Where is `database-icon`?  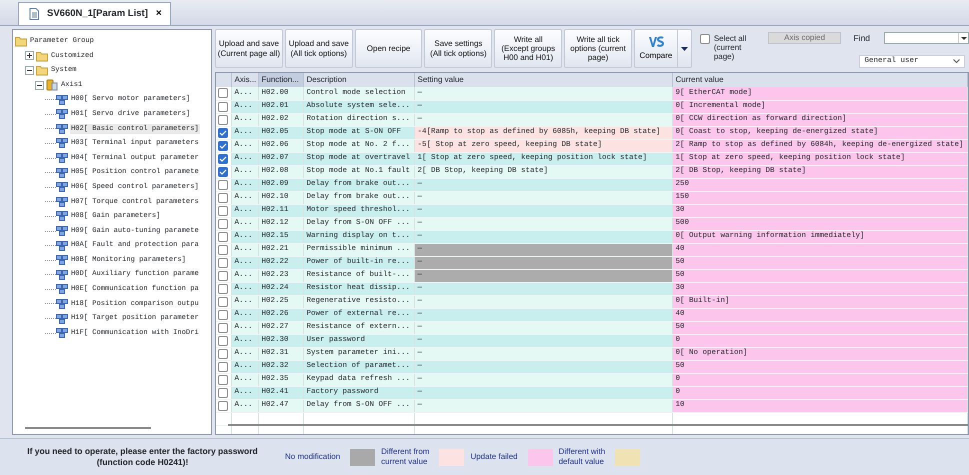
database-icon is located at coordinates (52, 85).